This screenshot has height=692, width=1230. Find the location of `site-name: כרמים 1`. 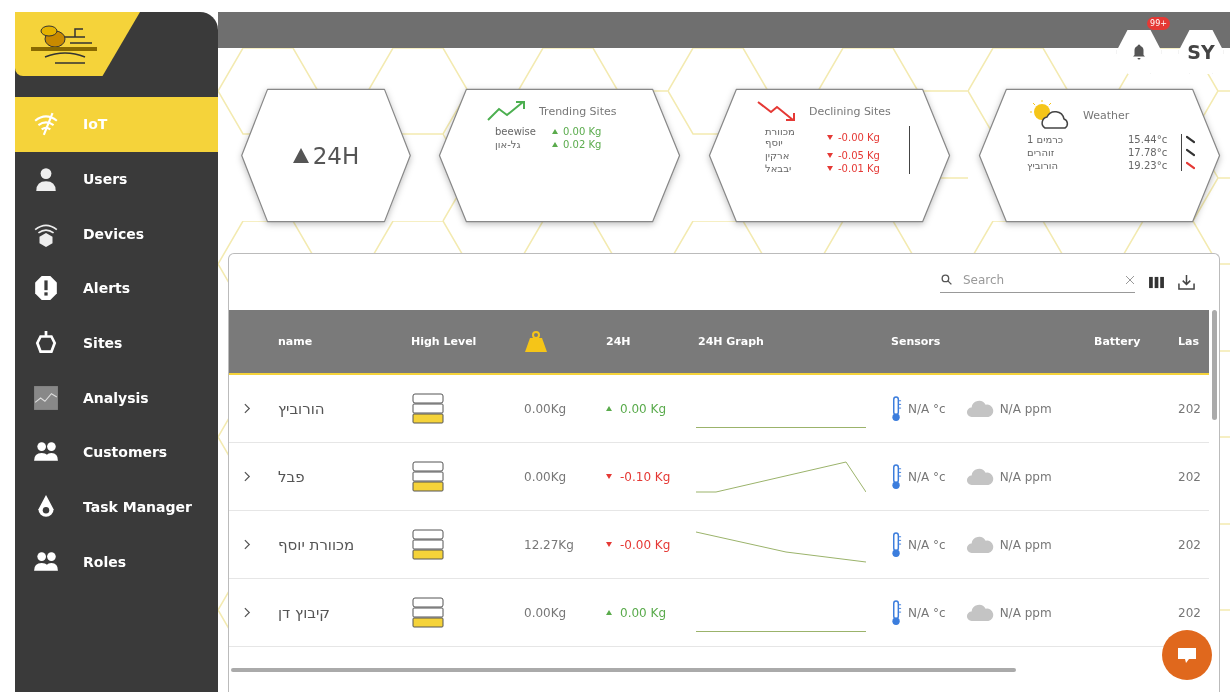

site-name: כרמים 1 is located at coordinates (1046, 139).